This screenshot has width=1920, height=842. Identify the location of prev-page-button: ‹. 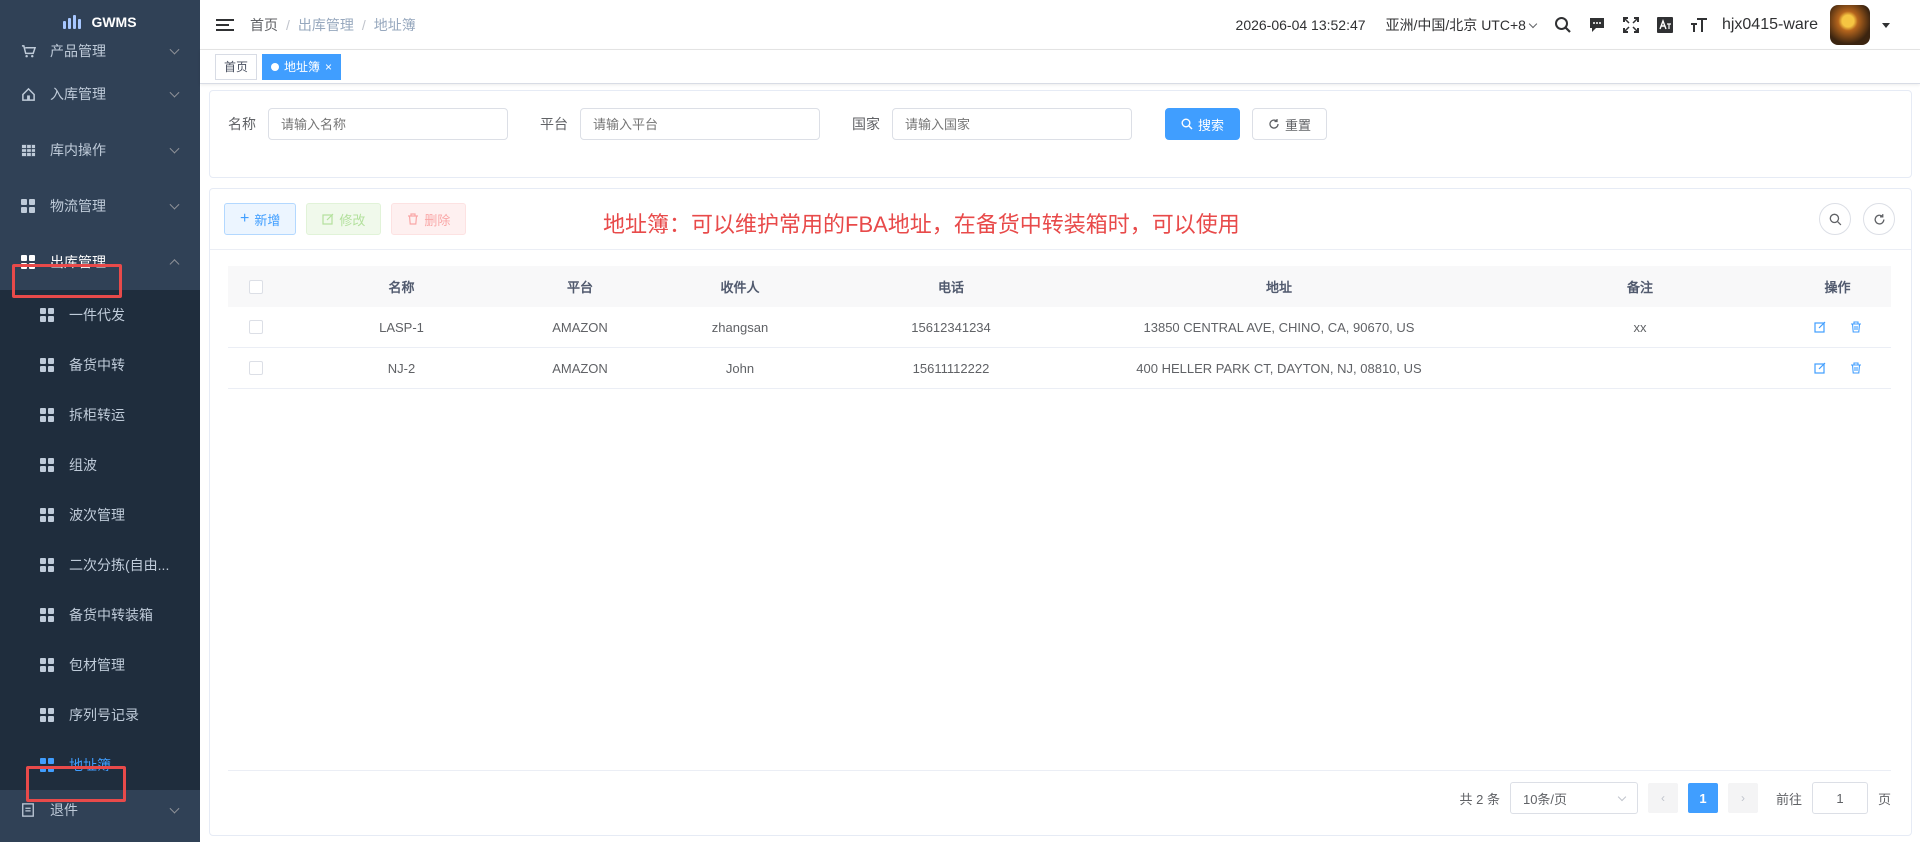
(1662, 798).